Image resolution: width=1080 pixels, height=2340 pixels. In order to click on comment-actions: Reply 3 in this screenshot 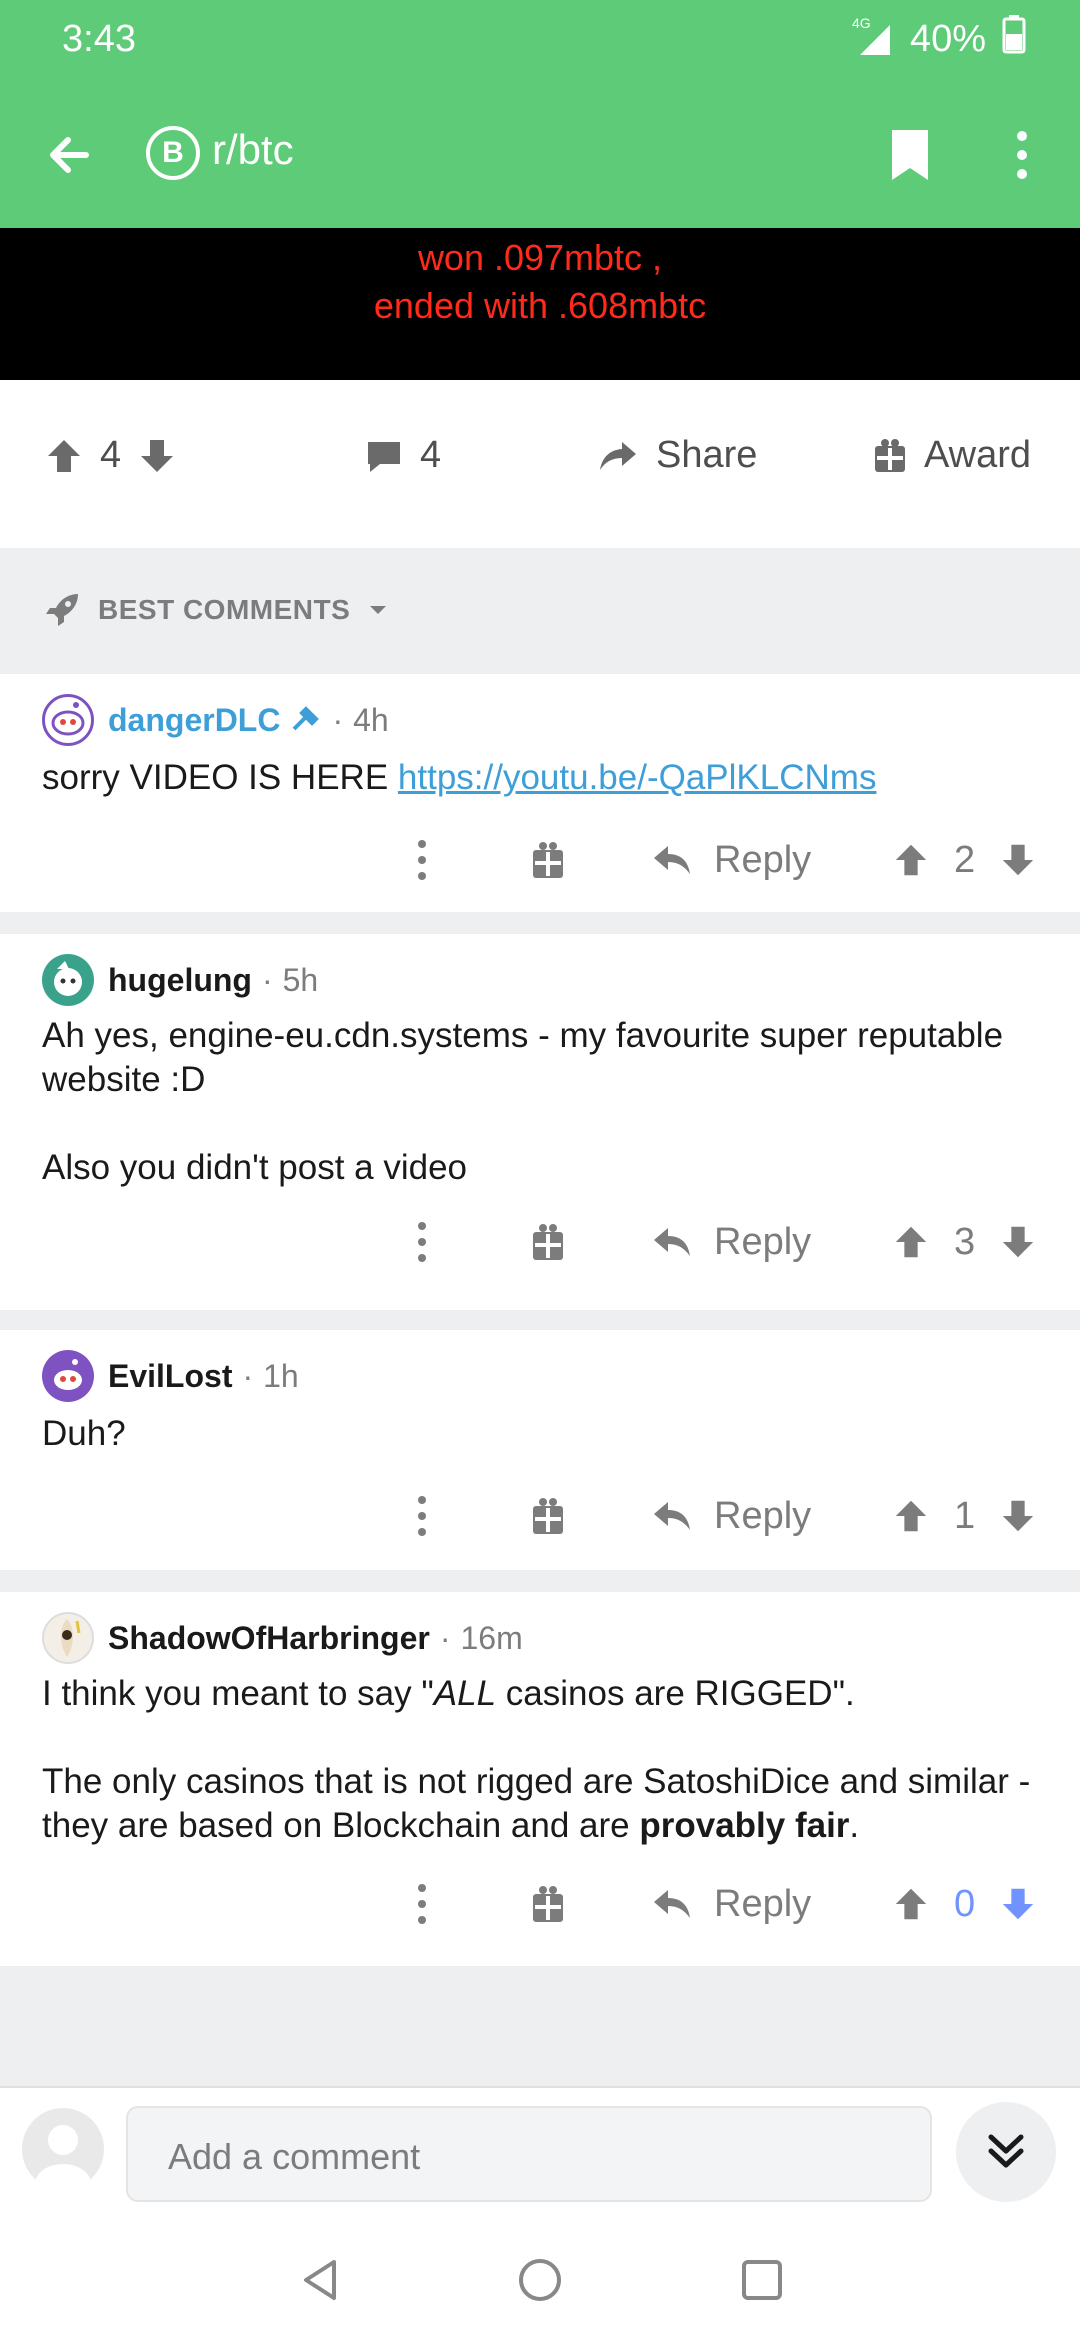, I will do `click(540, 1242)`.